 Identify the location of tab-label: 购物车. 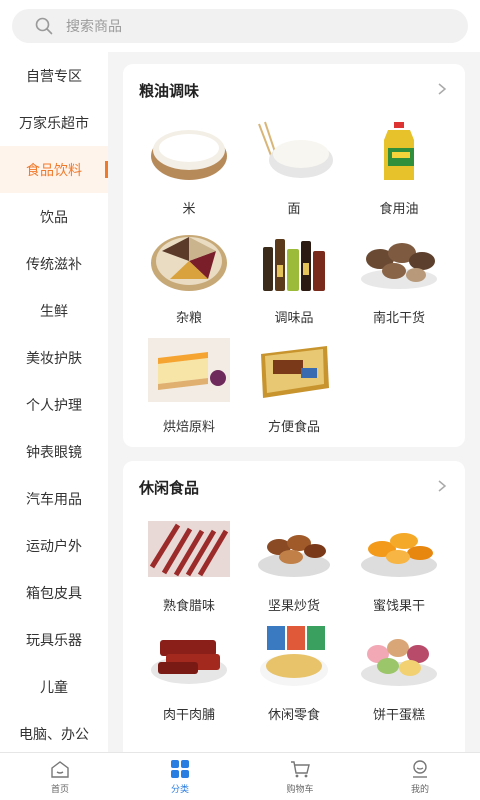
(300, 790).